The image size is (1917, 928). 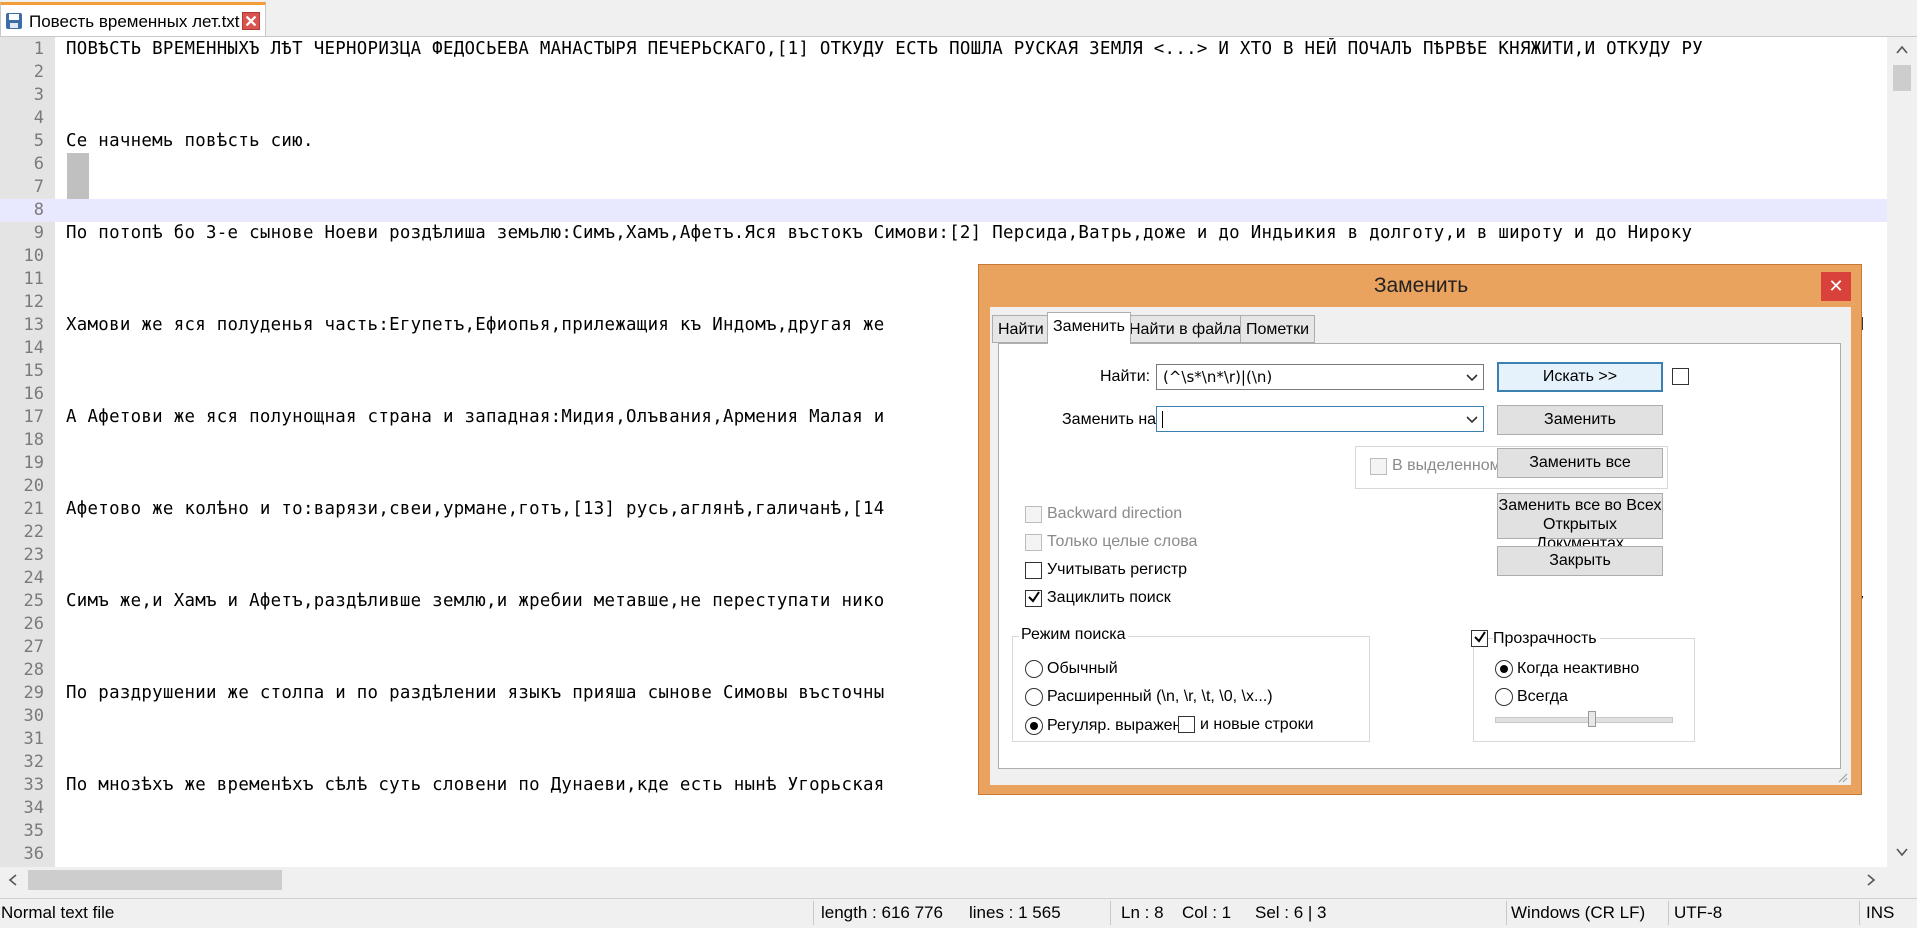 I want to click on backward-direction-label: Backward direction, so click(x=1115, y=513).